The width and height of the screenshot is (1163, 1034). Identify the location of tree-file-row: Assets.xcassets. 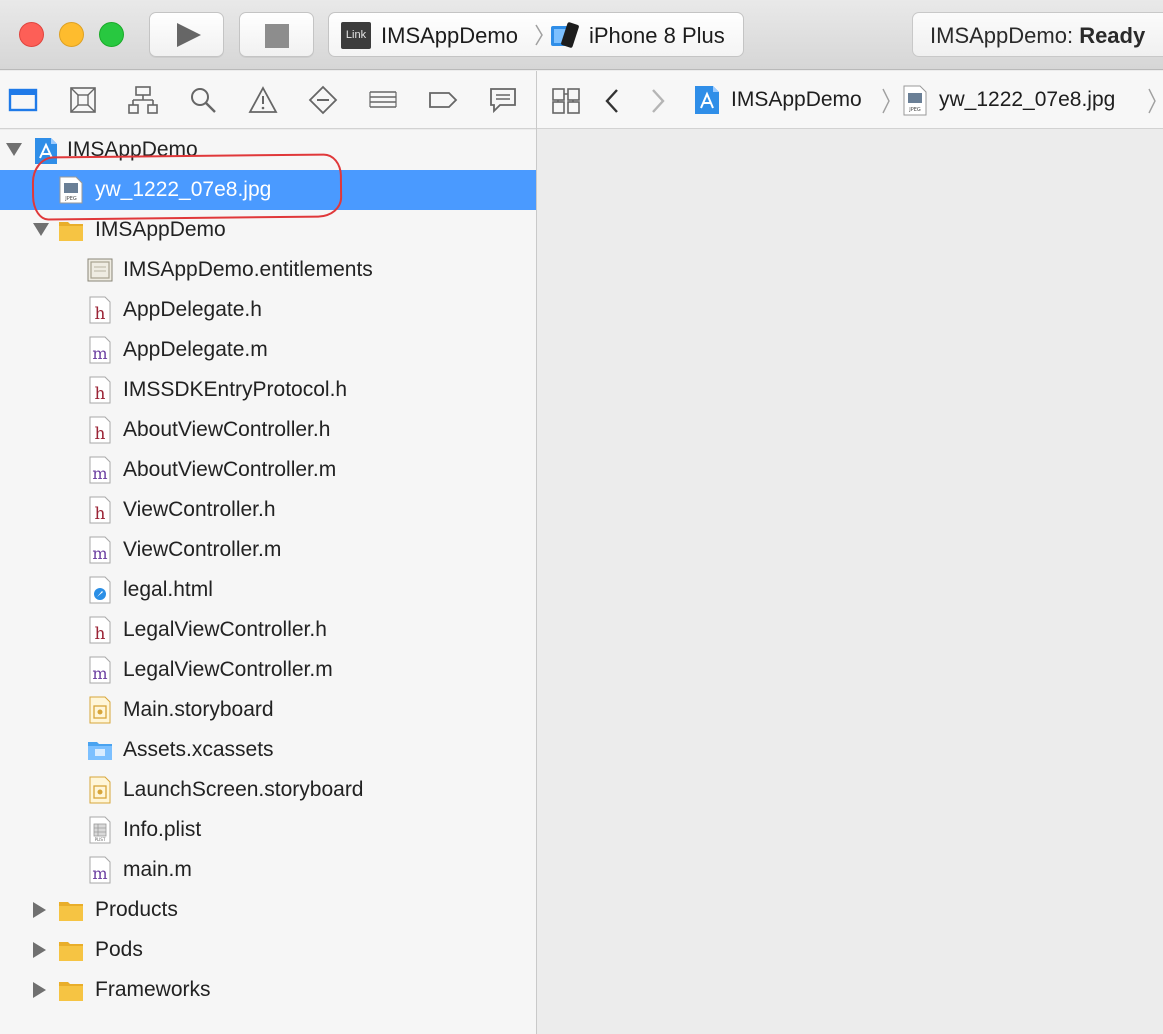
(268, 750).